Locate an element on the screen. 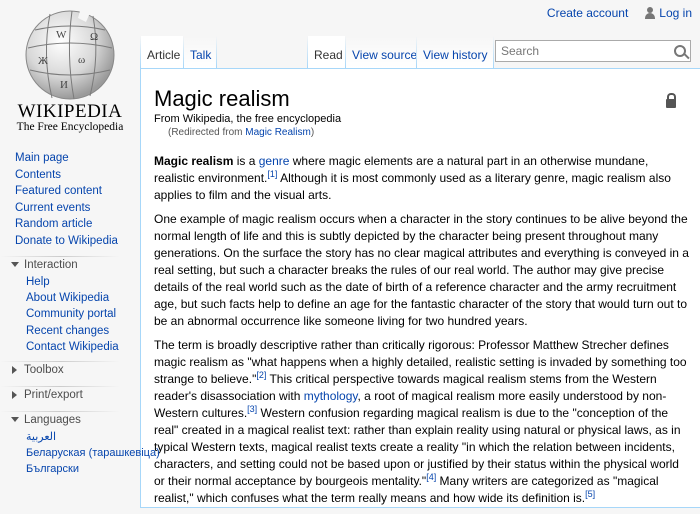 This screenshot has height=514, width=700. reference-5: [5] is located at coordinates (590, 494).